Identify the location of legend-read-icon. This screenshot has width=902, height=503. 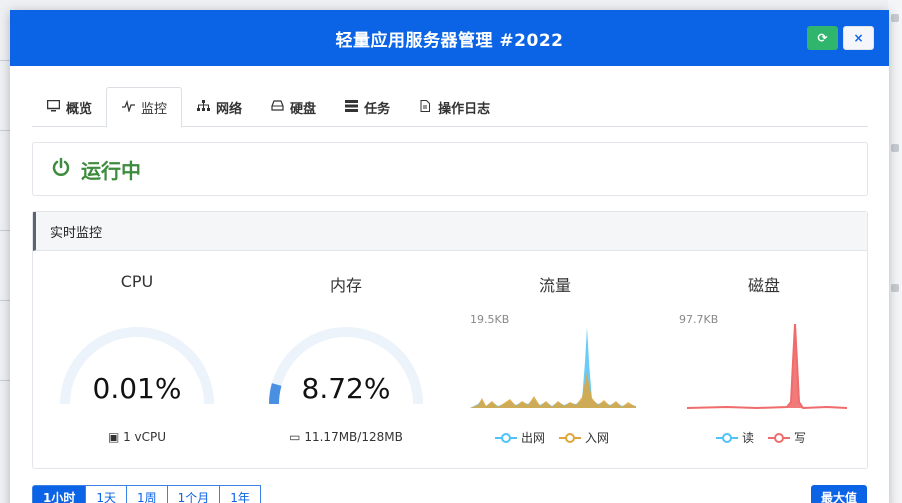
(727, 437).